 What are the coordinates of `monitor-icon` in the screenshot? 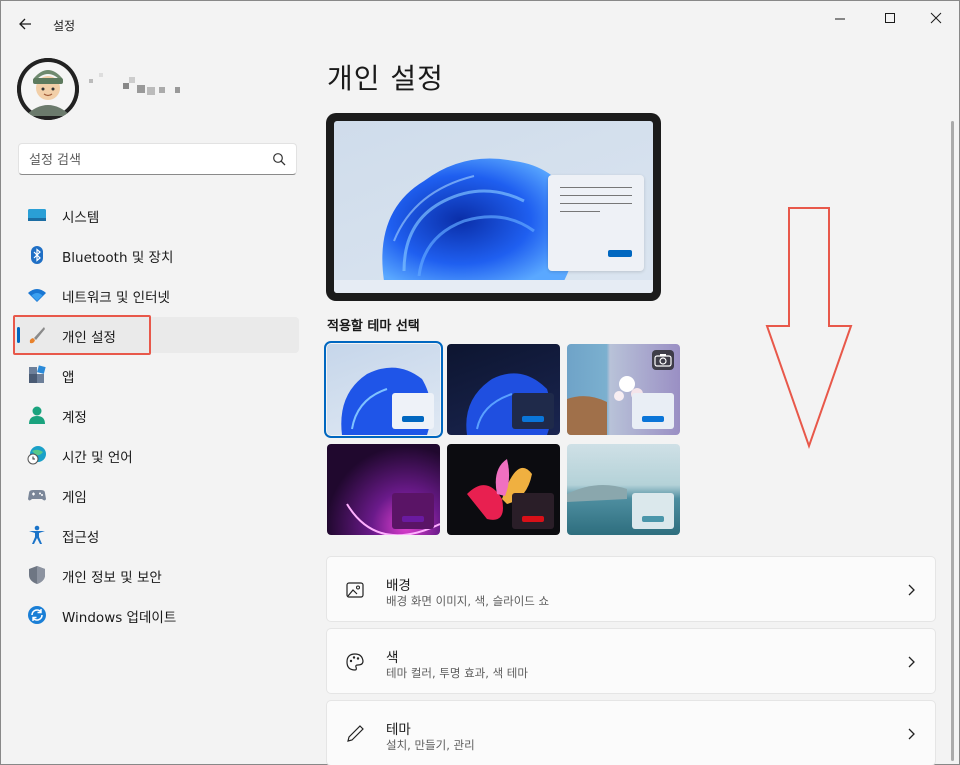 It's located at (37, 215).